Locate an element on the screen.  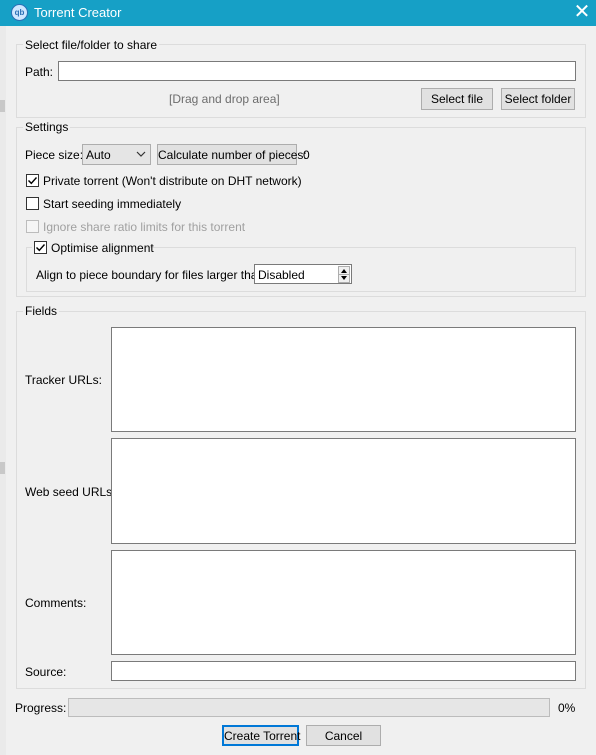
path-label: Path: is located at coordinates (39, 72).